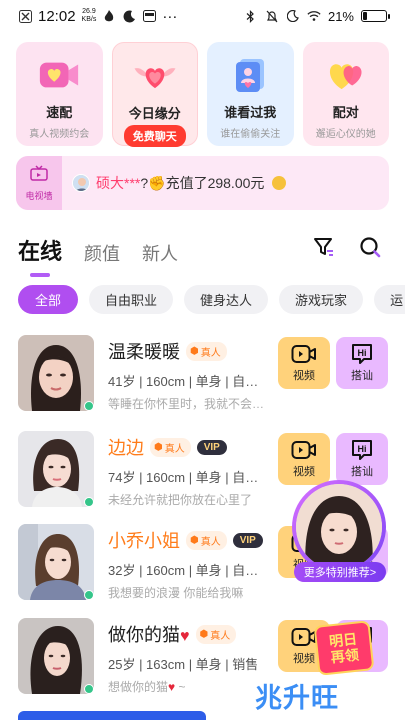 This screenshot has width=405, height=720. I want to click on user-bio: 等睡在你怀里时，我就不会再想了, so click(190, 404).